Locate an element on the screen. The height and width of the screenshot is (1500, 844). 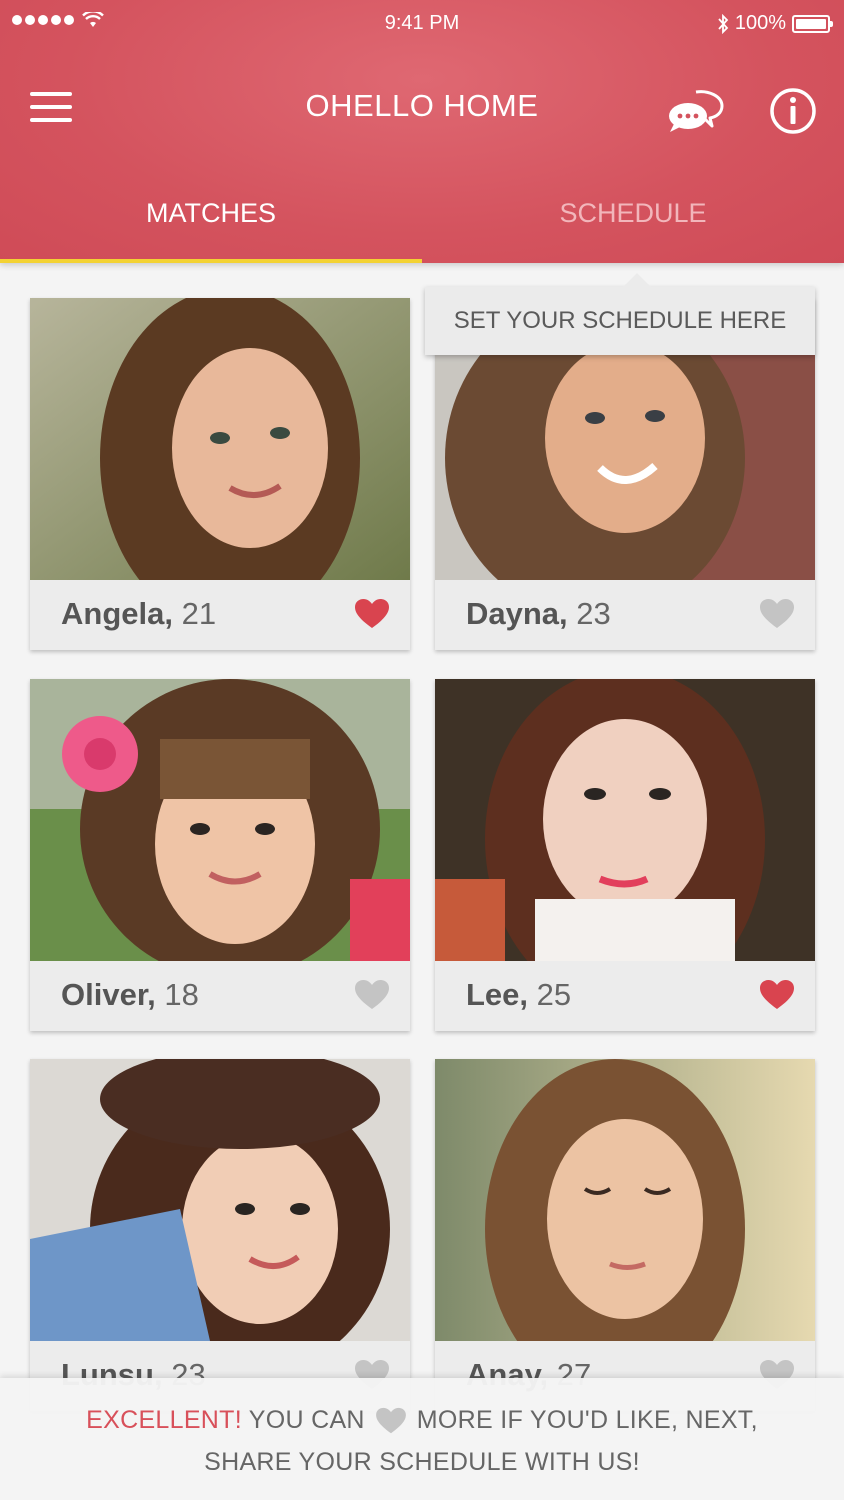
banner-line-2: SHARE YOUR SCHEDULE WITH US! is located at coordinates (422, 1462).